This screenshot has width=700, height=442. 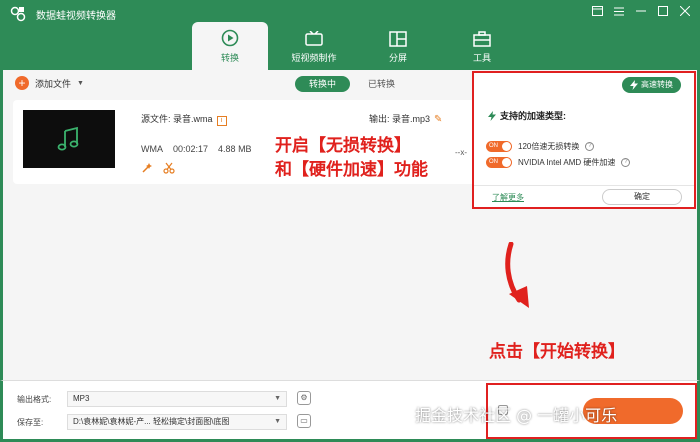 What do you see at coordinates (147, 168) in the screenshot?
I see `magic-wand-icon` at bounding box center [147, 168].